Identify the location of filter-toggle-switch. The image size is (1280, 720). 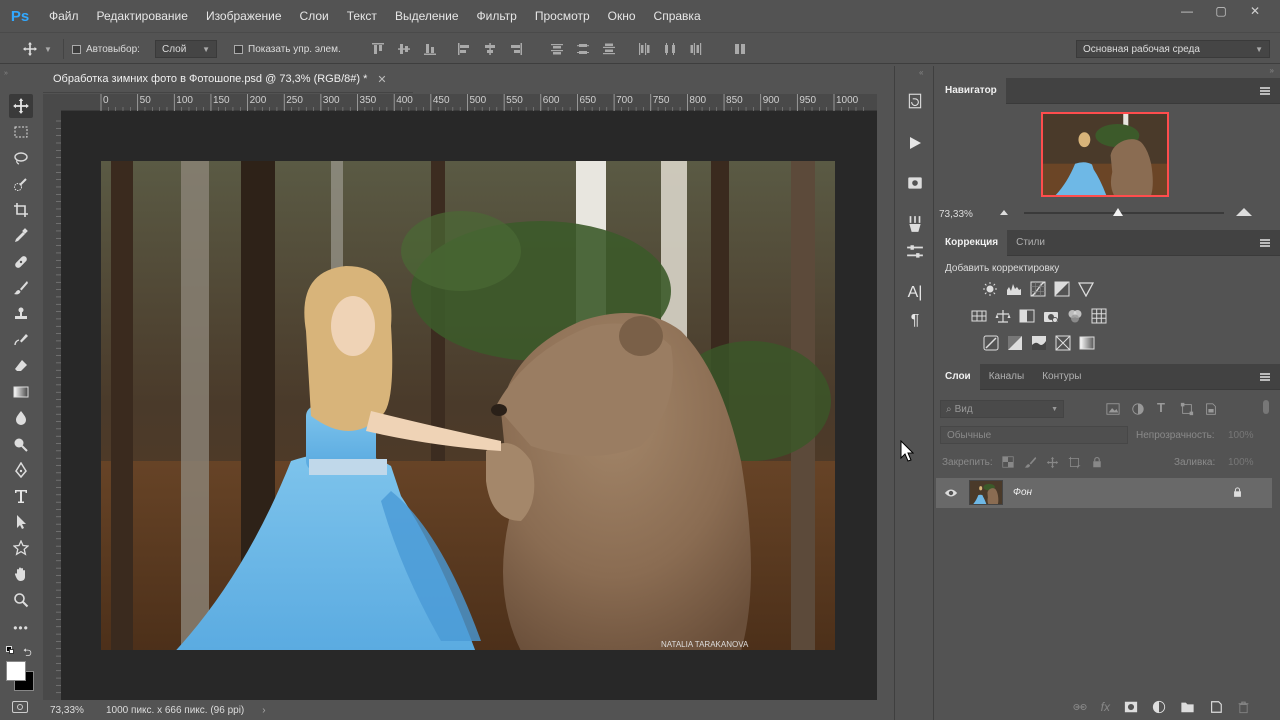
(1266, 407).